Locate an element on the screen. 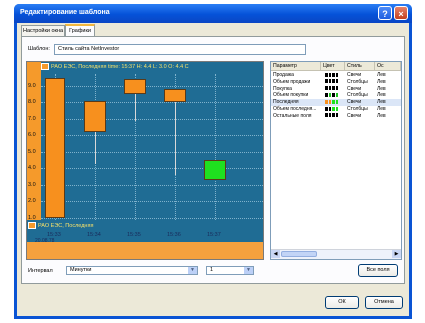 The width and height of the screenshot is (425, 323). y-tick-label: 2.0 is located at coordinates (32, 201).